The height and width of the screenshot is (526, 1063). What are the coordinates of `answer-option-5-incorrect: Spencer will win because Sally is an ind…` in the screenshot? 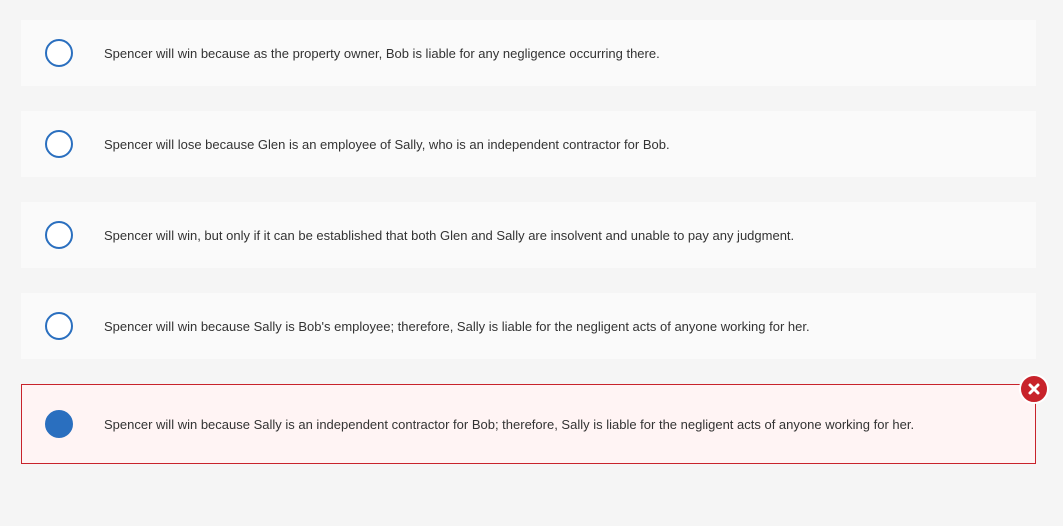 It's located at (528, 424).